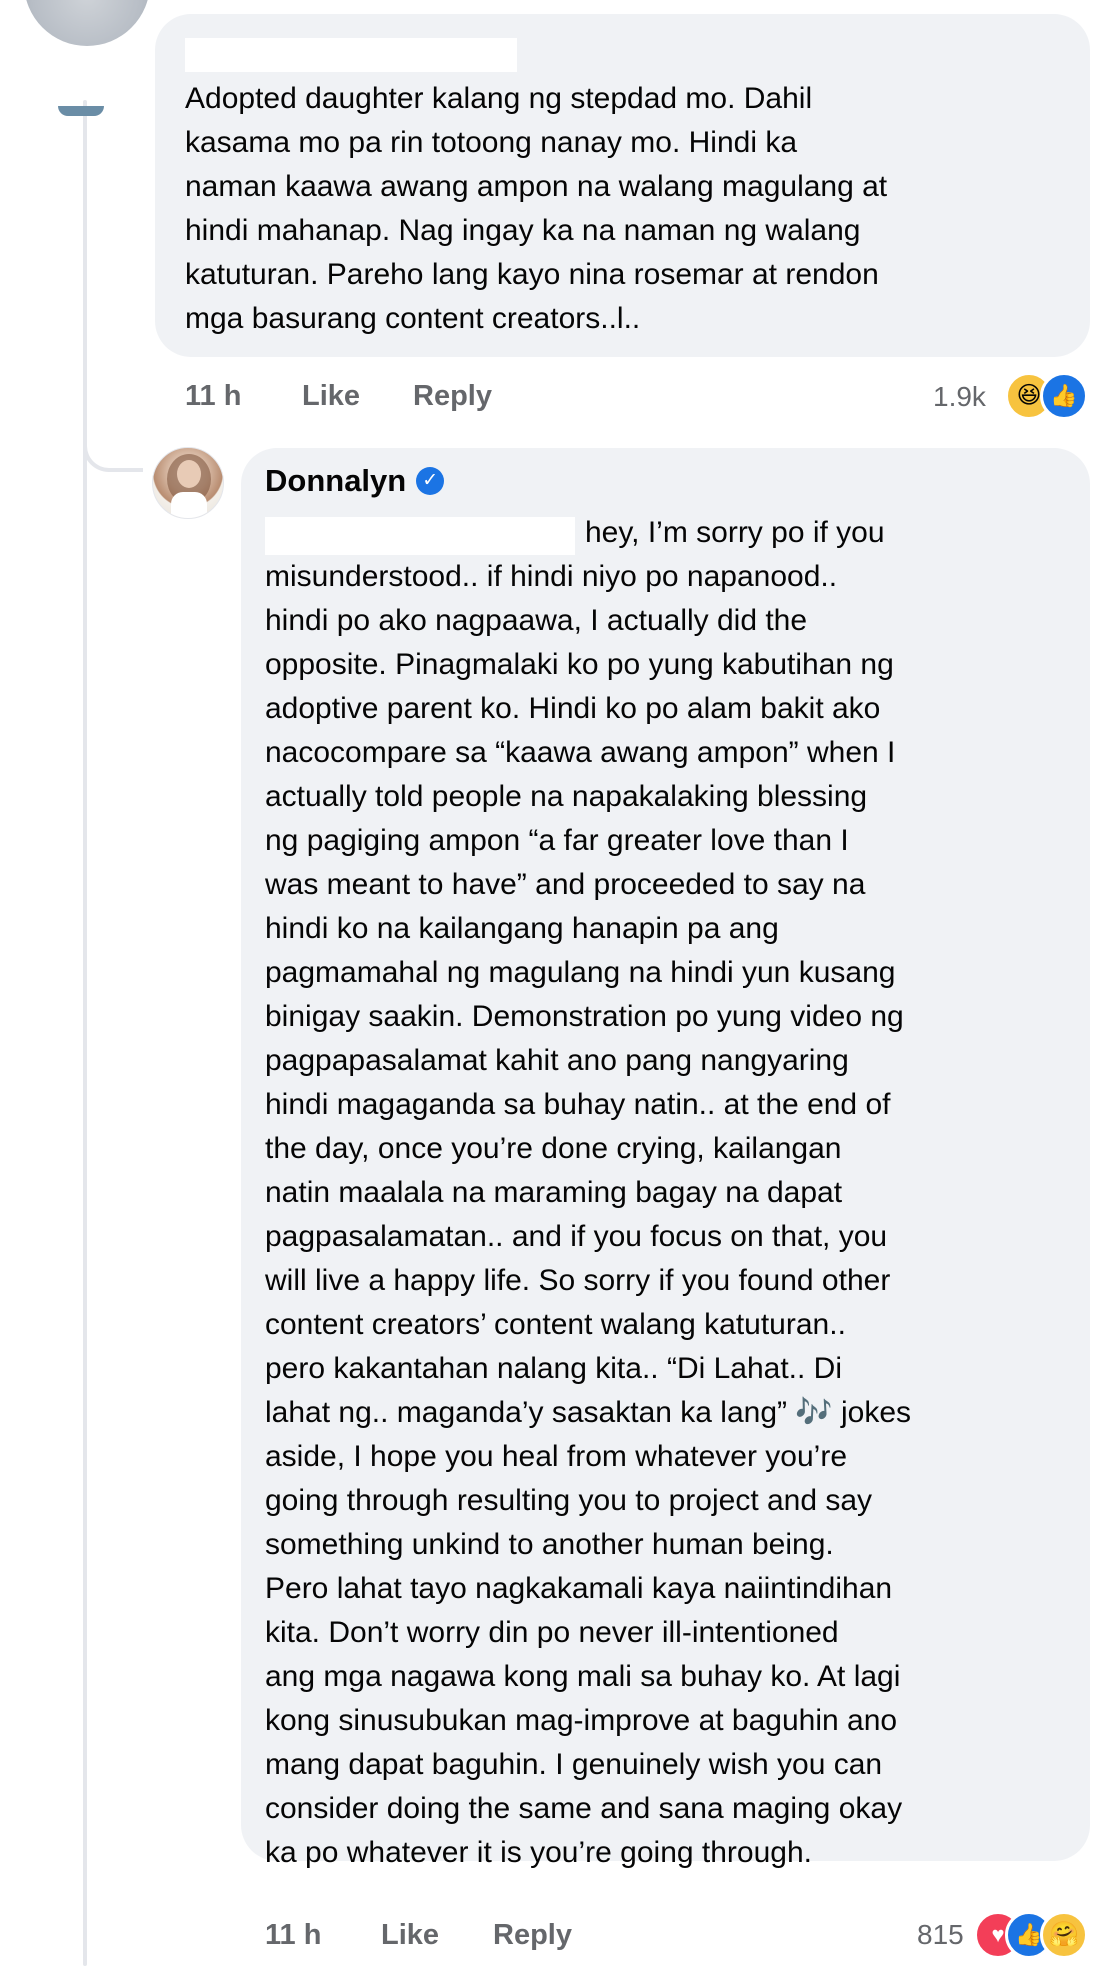 The width and height of the screenshot is (1120, 1966). I want to click on verified-badge-icon: ✓, so click(430, 481).